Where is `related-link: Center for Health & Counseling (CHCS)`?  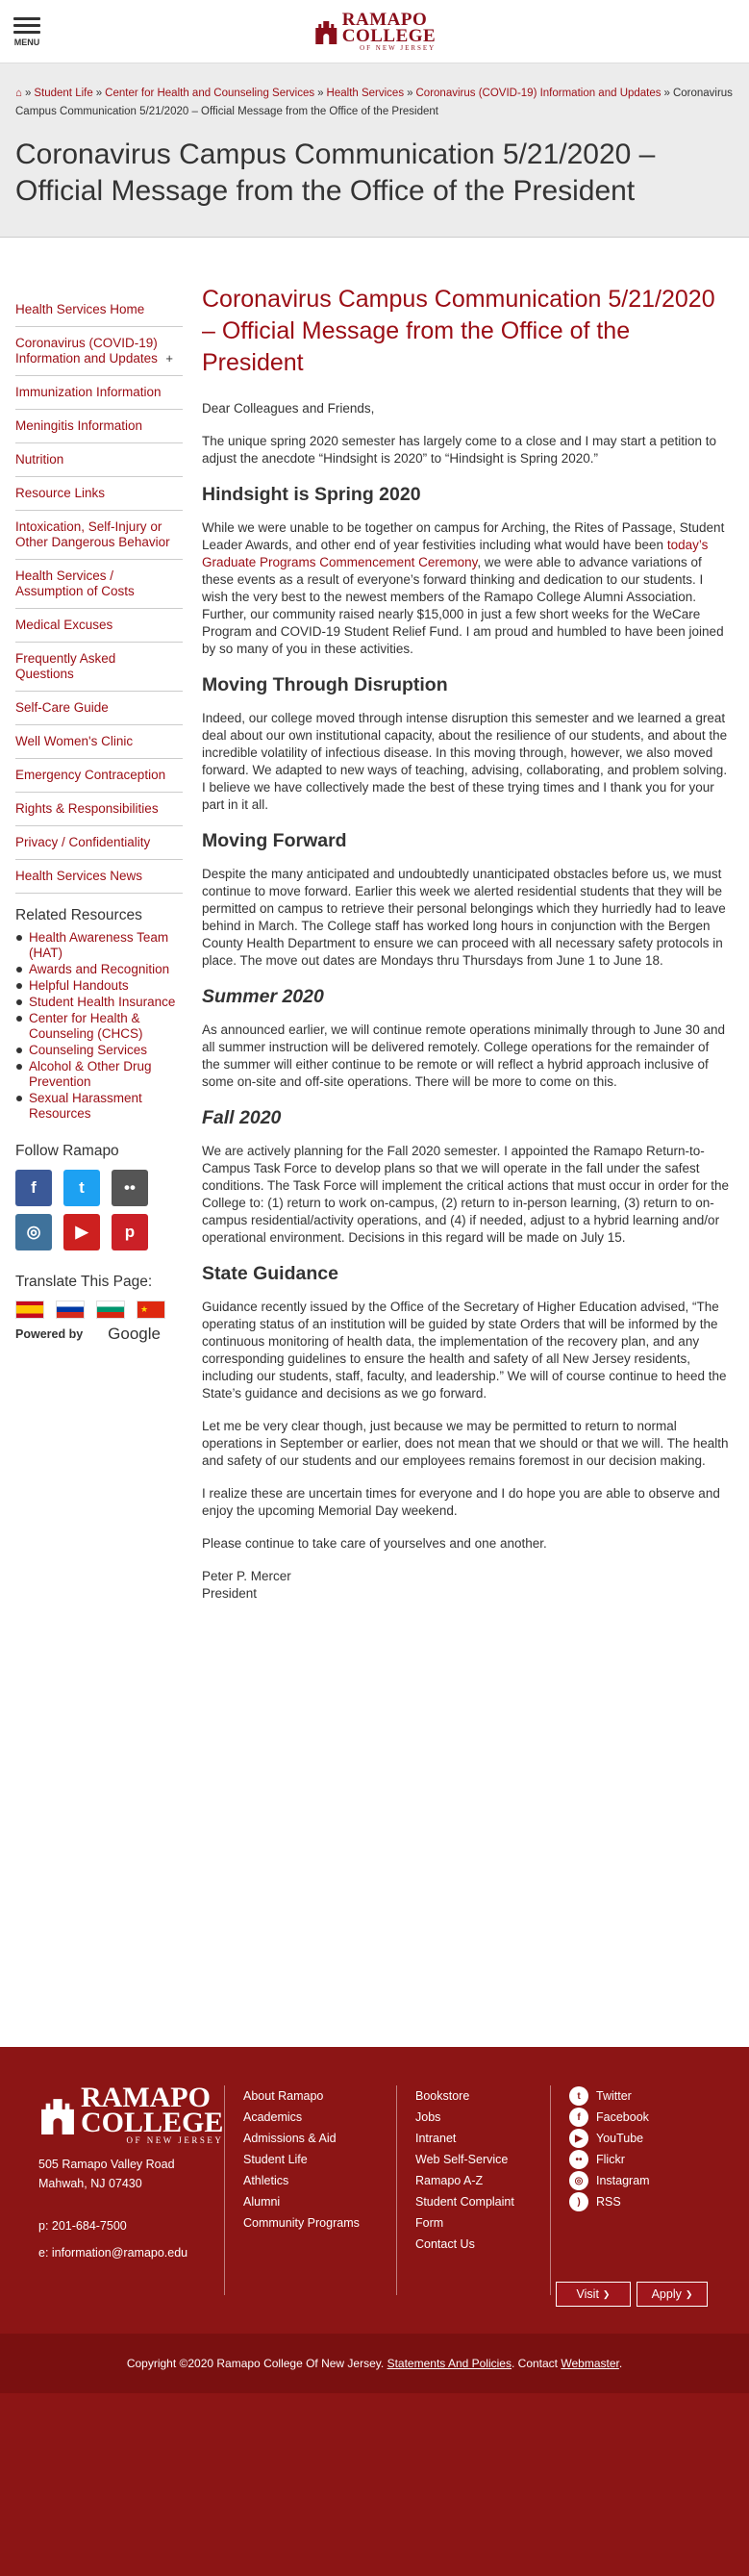
related-link: Center for Health & Counseling (CHCS) is located at coordinates (100, 1027).